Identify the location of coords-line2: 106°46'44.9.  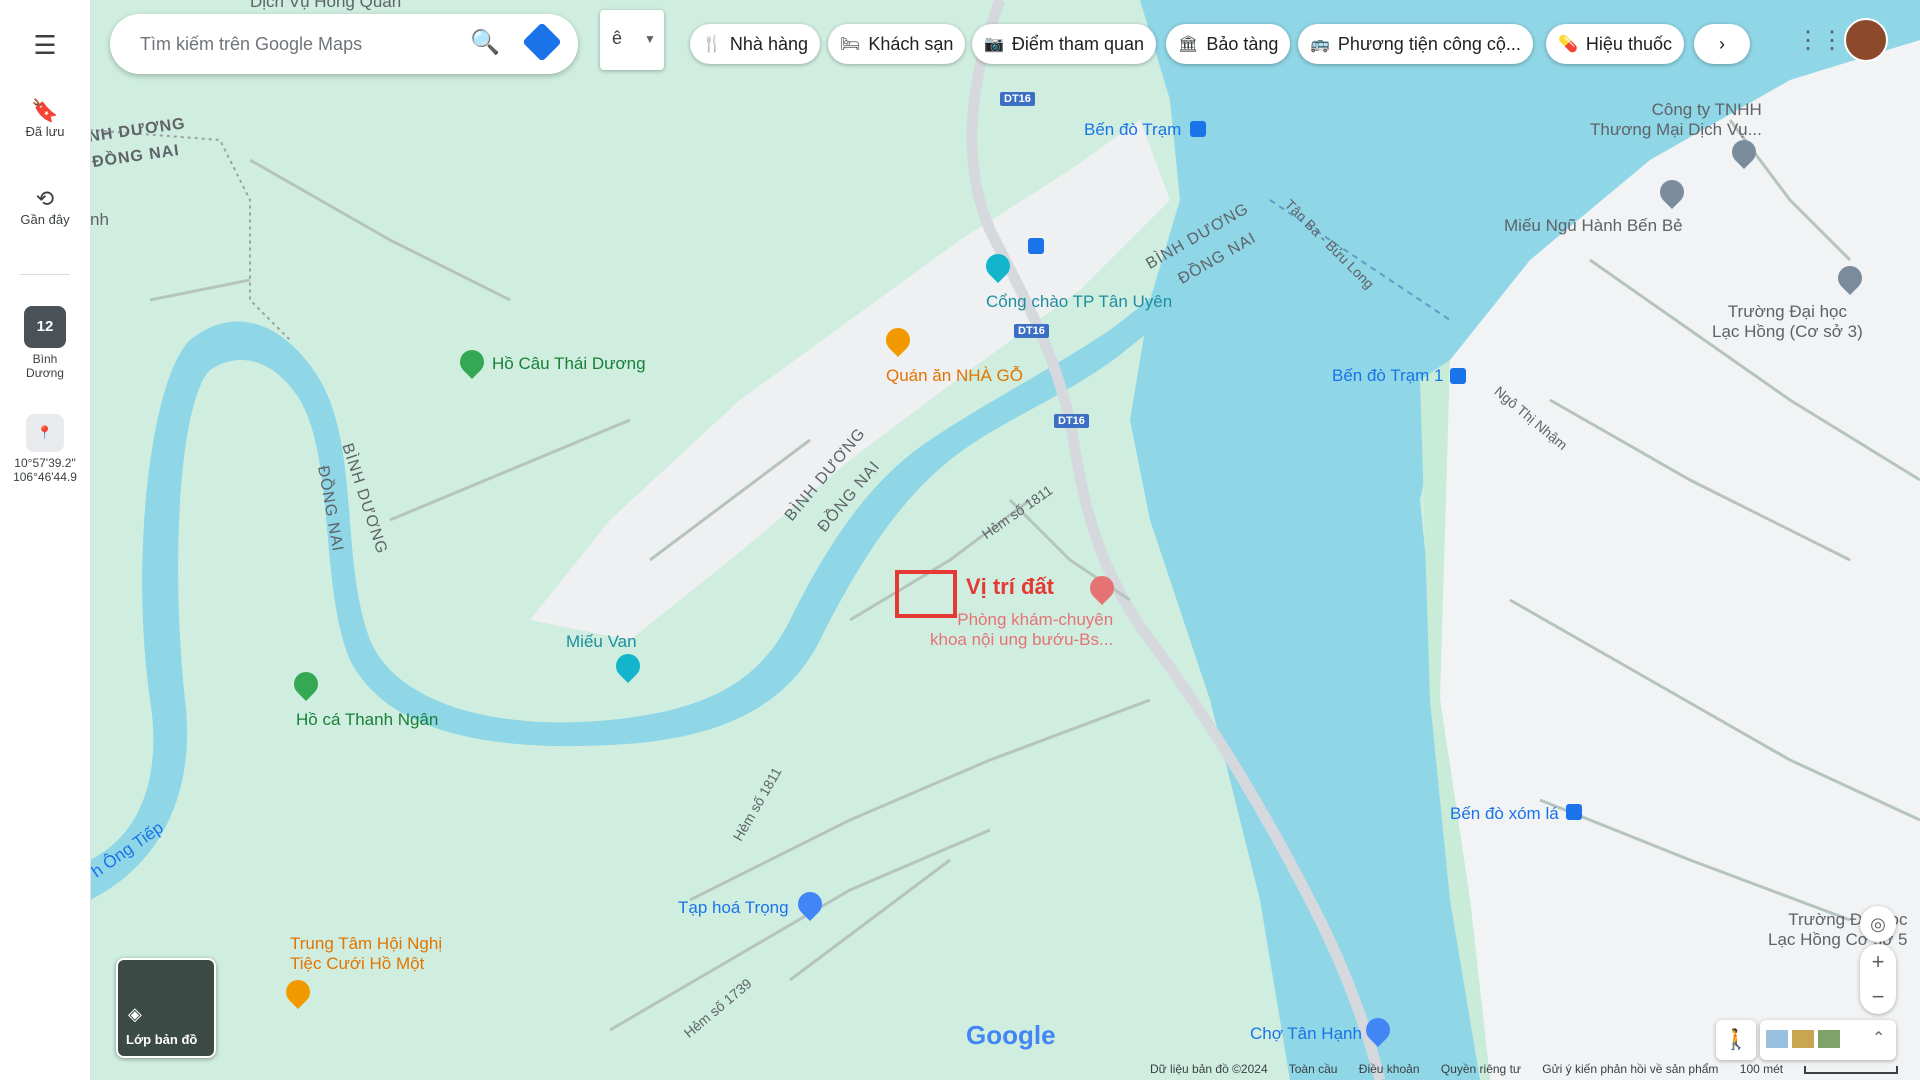
(45, 477).